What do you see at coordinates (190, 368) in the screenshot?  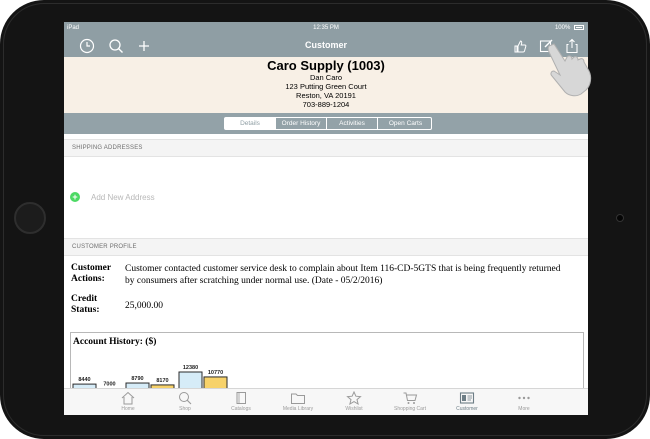 I see `chart-value-label: 12380` at bounding box center [190, 368].